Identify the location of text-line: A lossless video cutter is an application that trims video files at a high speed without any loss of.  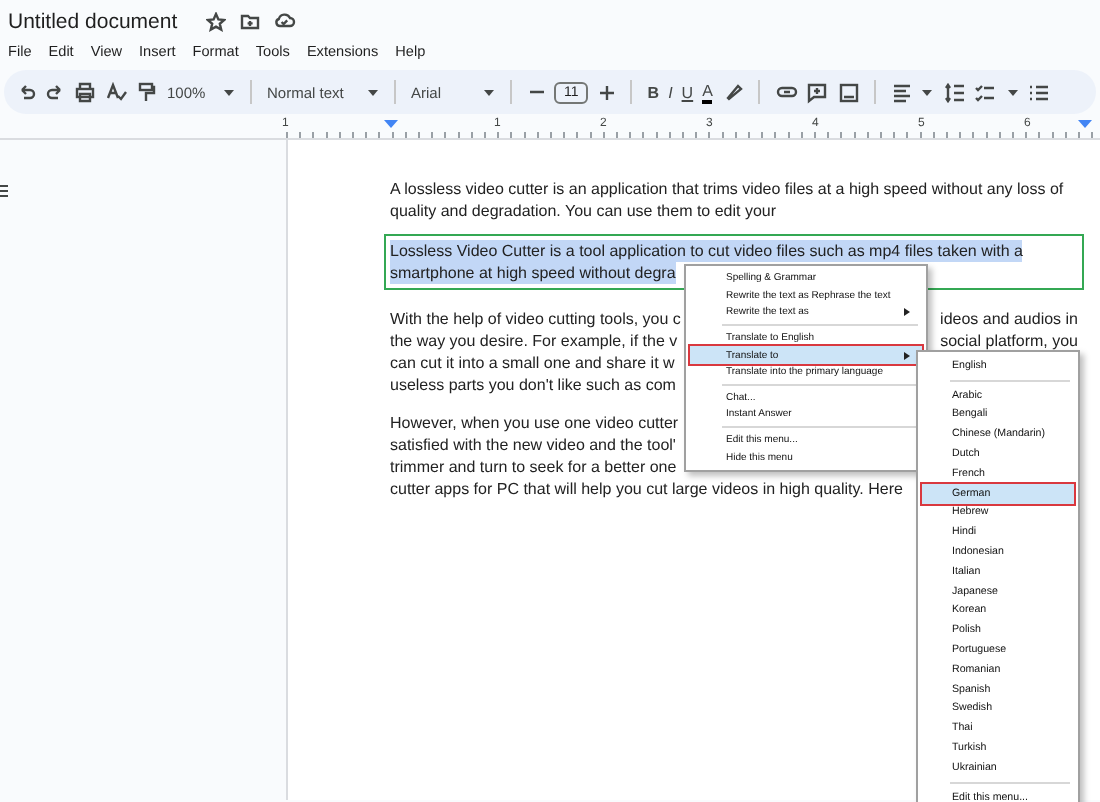
(727, 189).